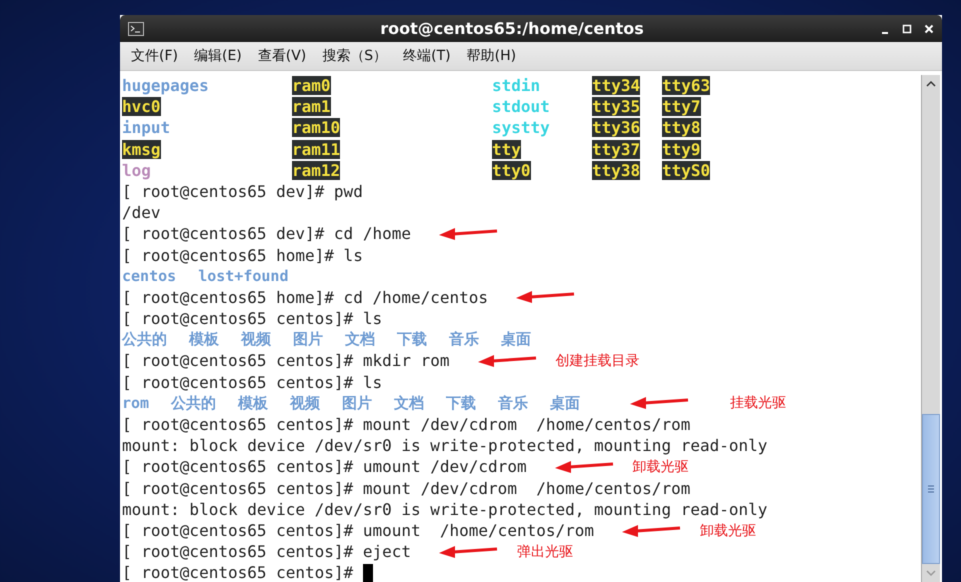 The image size is (961, 582). Describe the element at coordinates (136, 403) in the screenshot. I see `directory-name: rom` at that location.